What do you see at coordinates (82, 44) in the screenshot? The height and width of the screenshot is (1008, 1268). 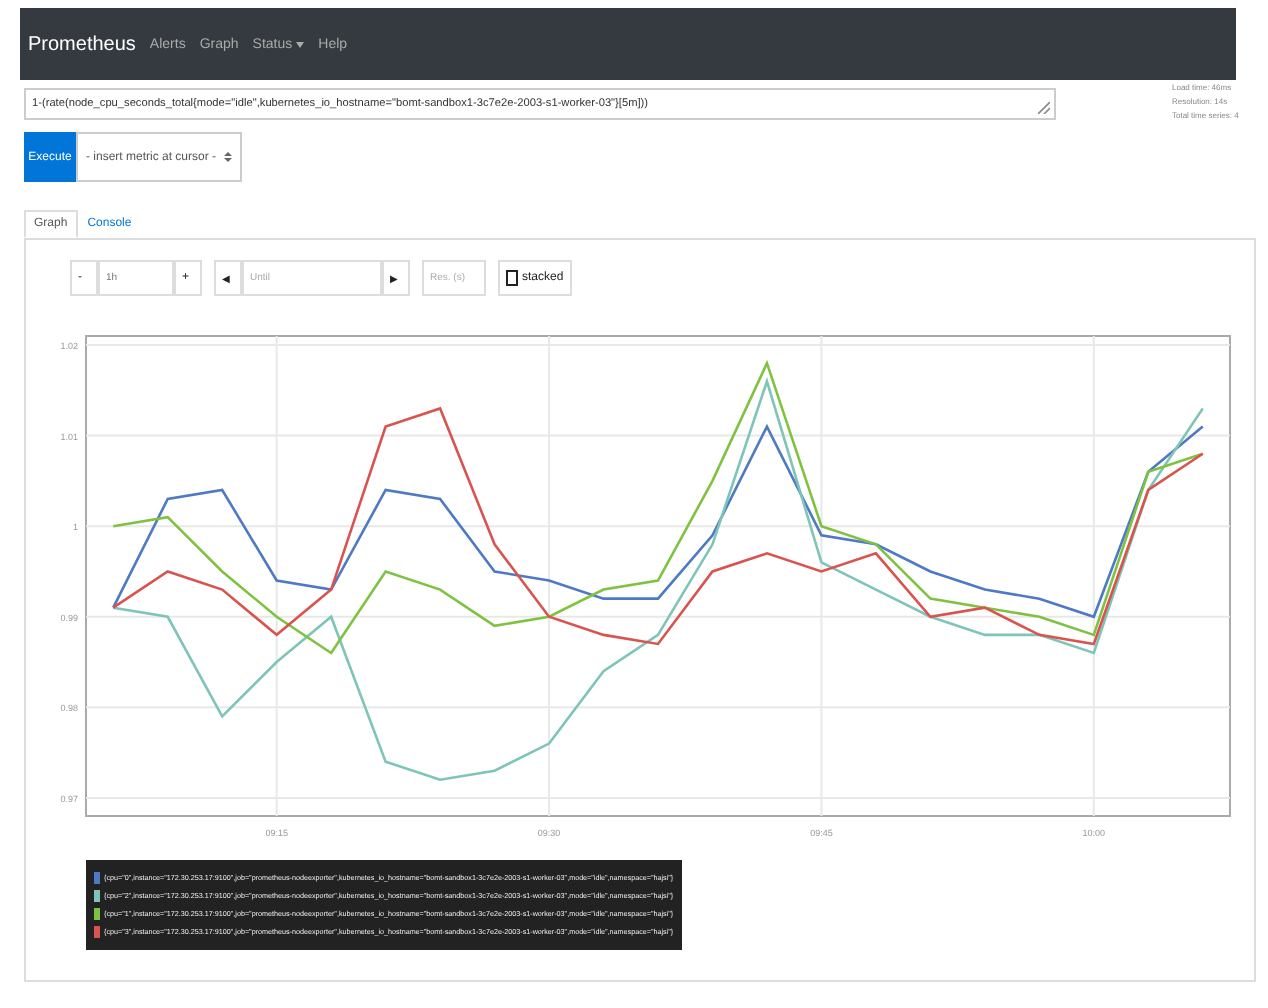 I see `brand-link: Prometheus` at bounding box center [82, 44].